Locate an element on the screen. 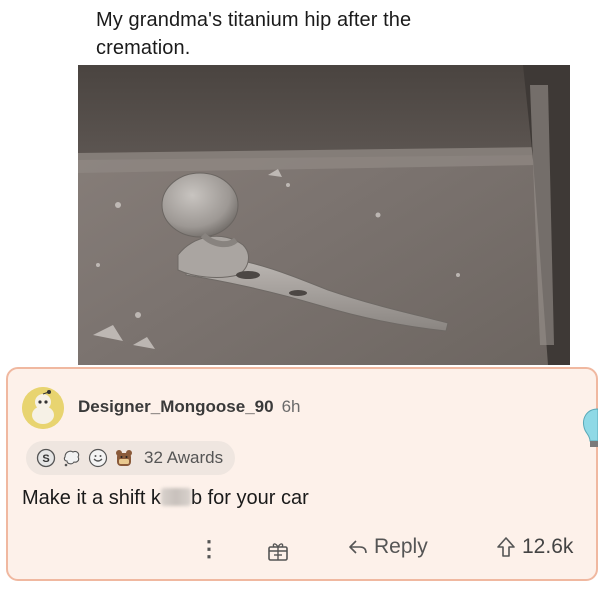 This screenshot has height=600, width=600. reply-arrow-icon is located at coordinates (358, 547).